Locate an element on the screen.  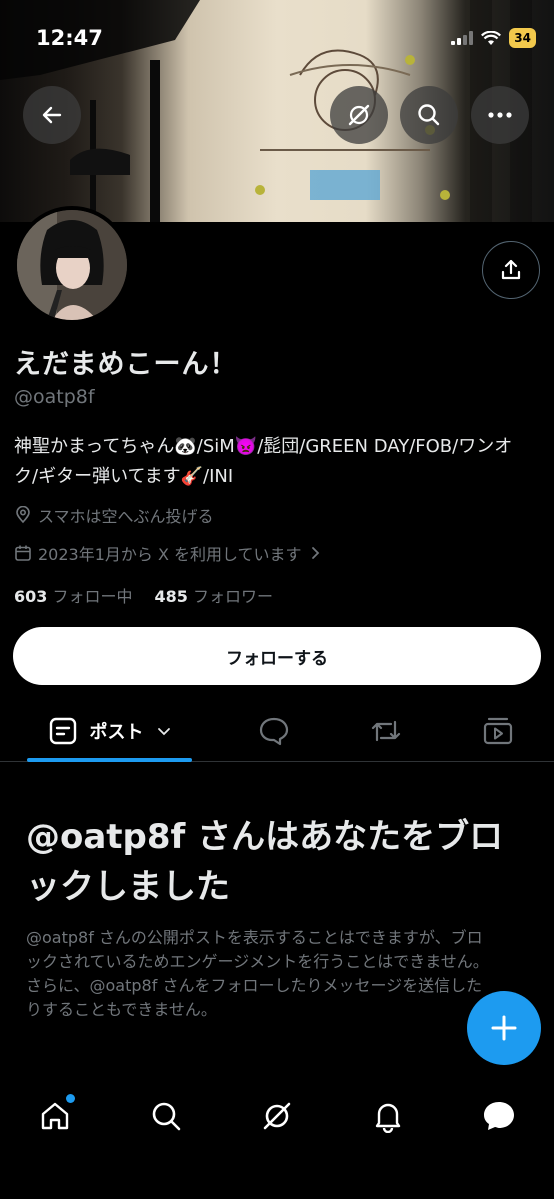
bell-icon is located at coordinates (388, 1118).